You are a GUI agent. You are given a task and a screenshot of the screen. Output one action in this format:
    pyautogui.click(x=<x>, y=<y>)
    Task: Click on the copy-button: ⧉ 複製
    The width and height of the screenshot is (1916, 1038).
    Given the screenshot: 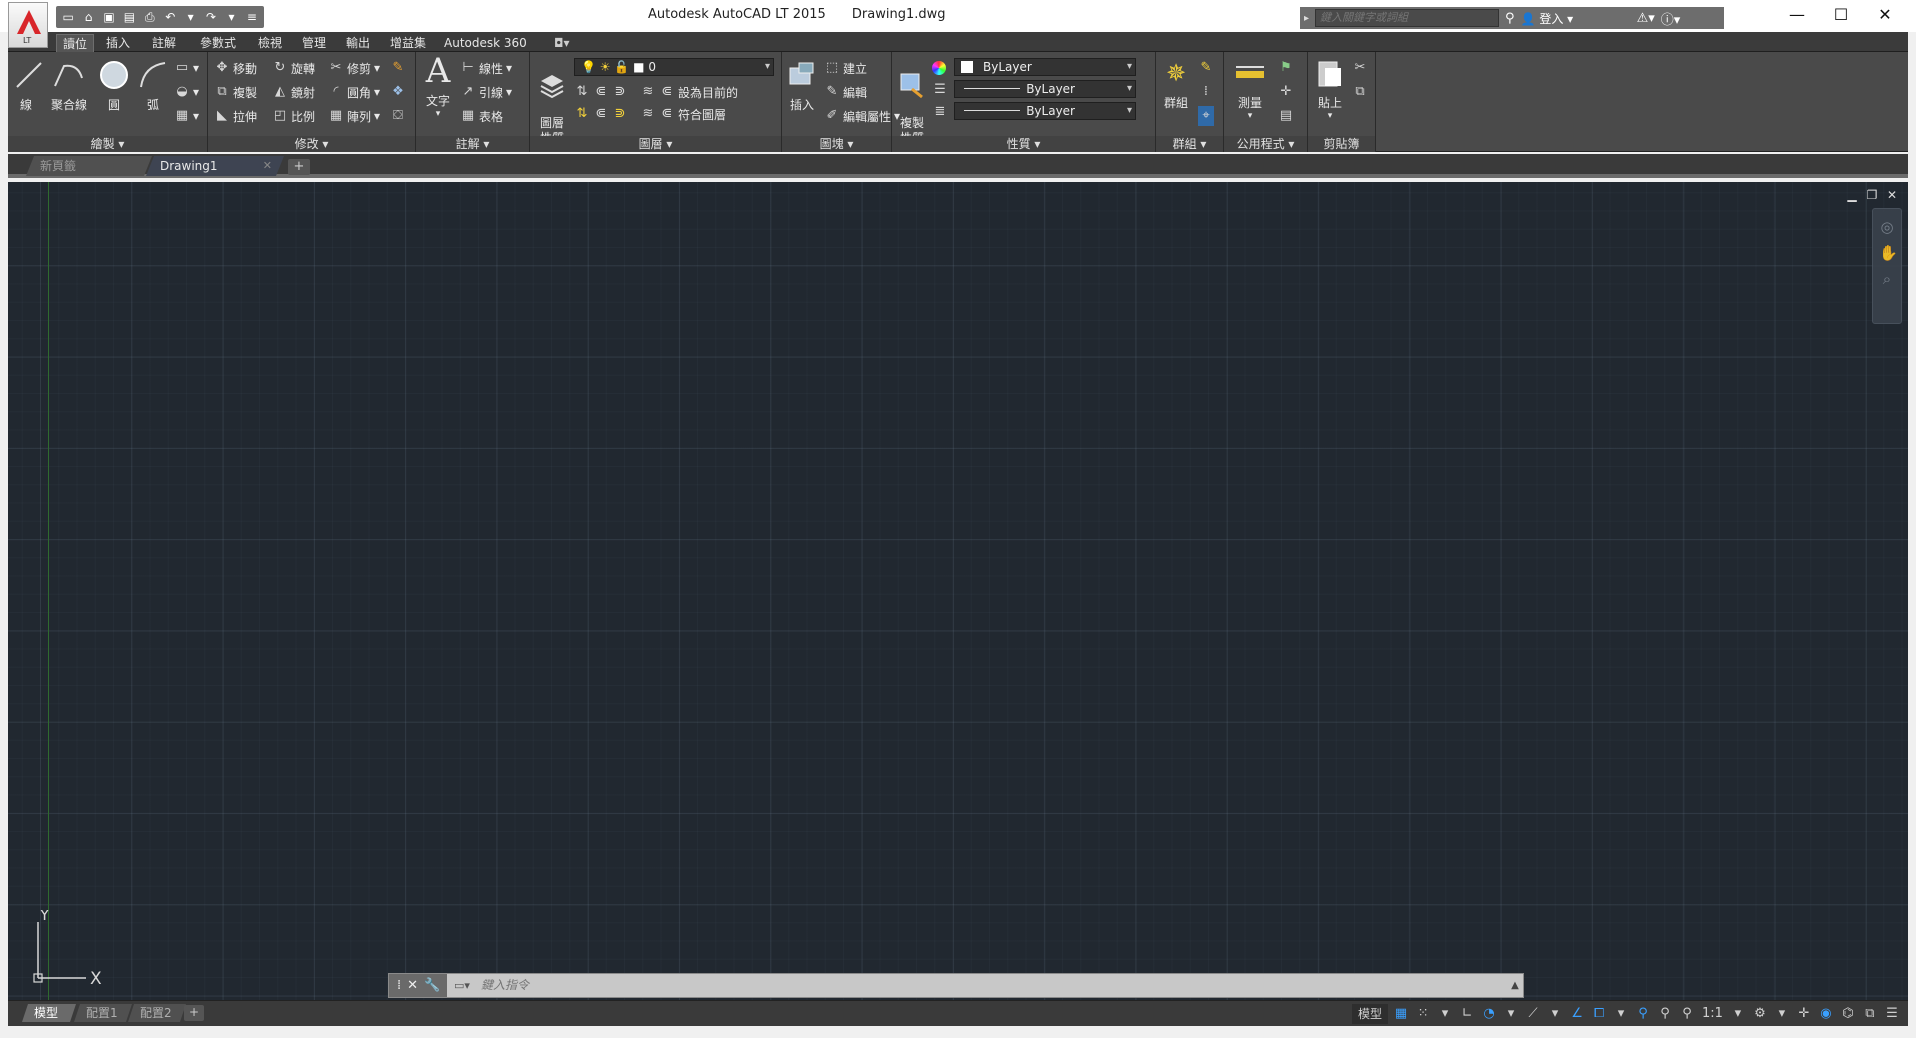 What is the action you would take?
    pyautogui.click(x=235, y=92)
    